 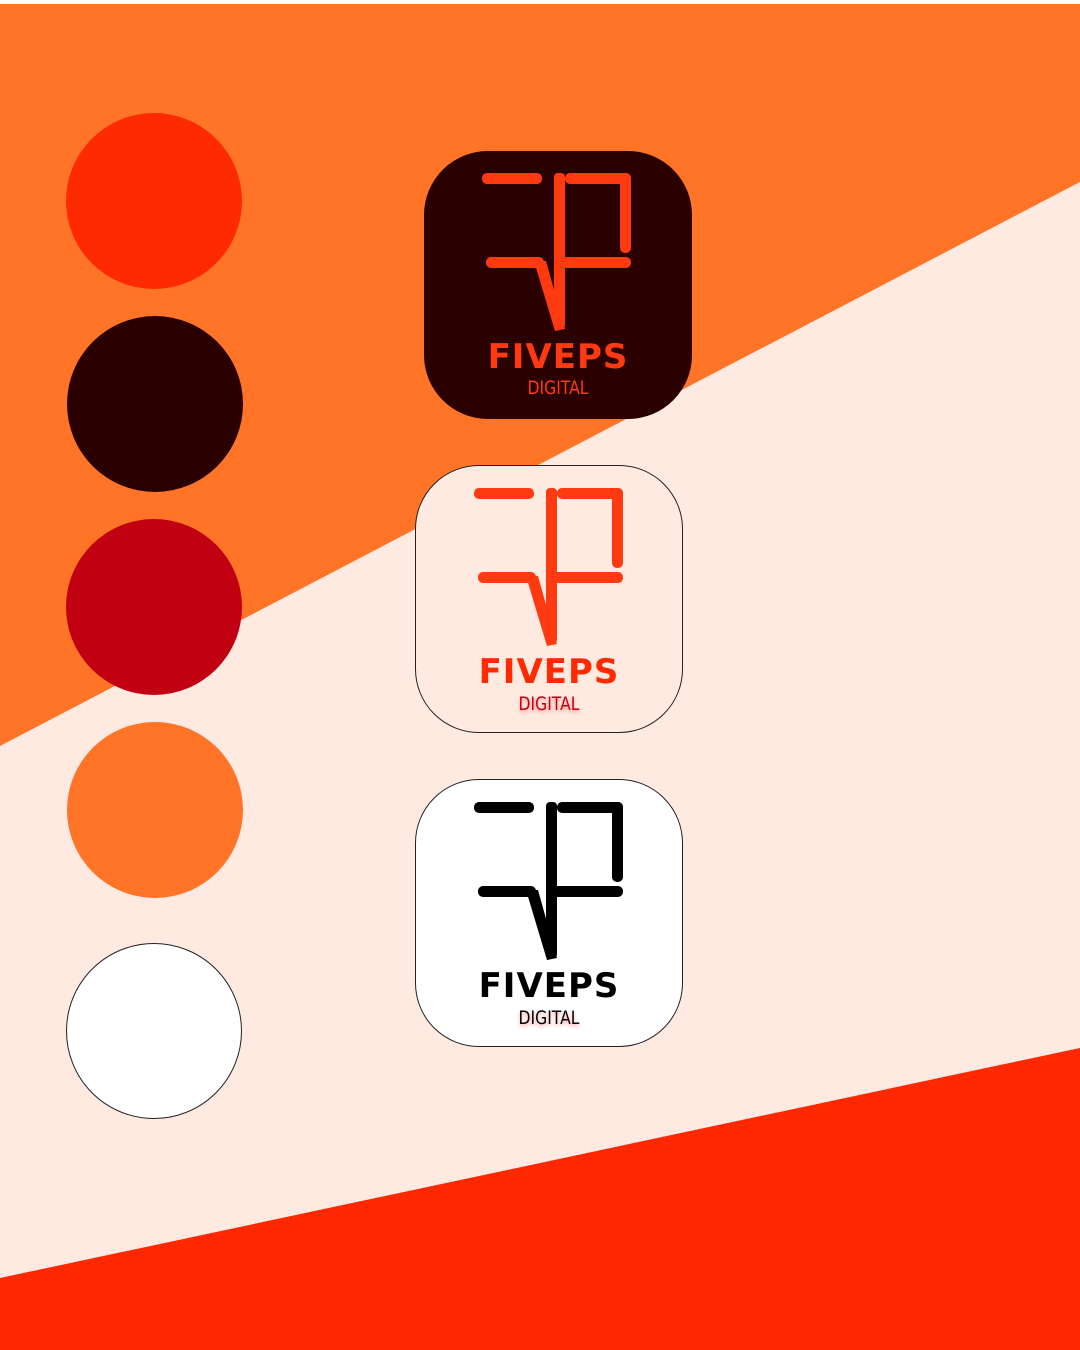 What do you see at coordinates (549, 599) in the screenshot?
I see `logo-card-light: FIVEPS DIGITAL` at bounding box center [549, 599].